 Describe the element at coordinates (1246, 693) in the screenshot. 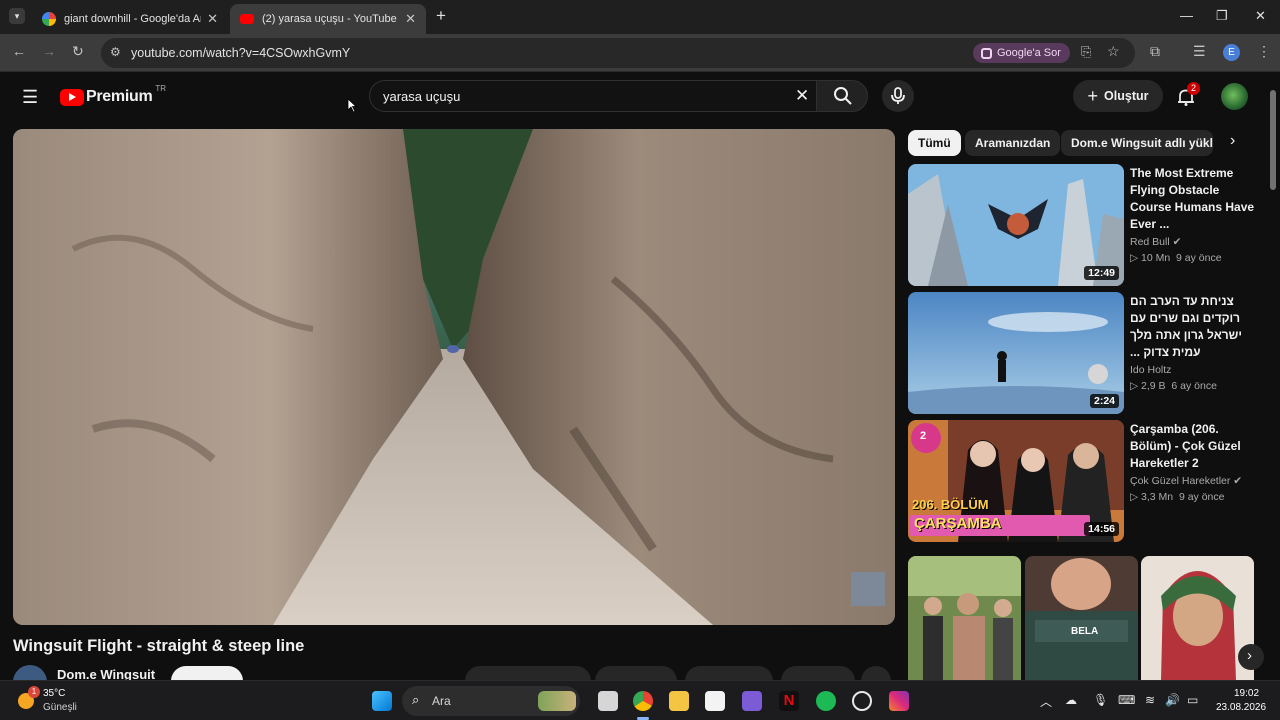

I see `clock-time: 19:02` at that location.